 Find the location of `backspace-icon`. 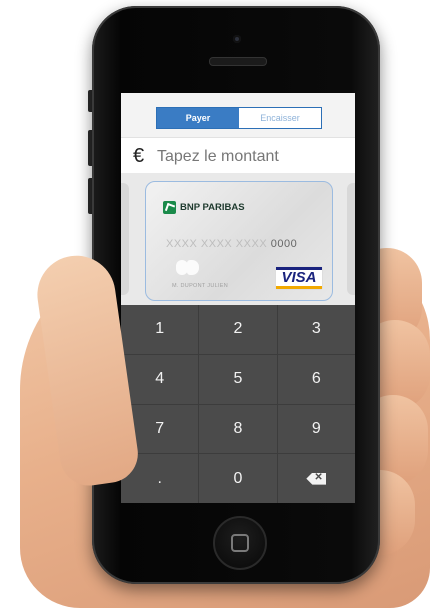

backspace-icon is located at coordinates (316, 478).